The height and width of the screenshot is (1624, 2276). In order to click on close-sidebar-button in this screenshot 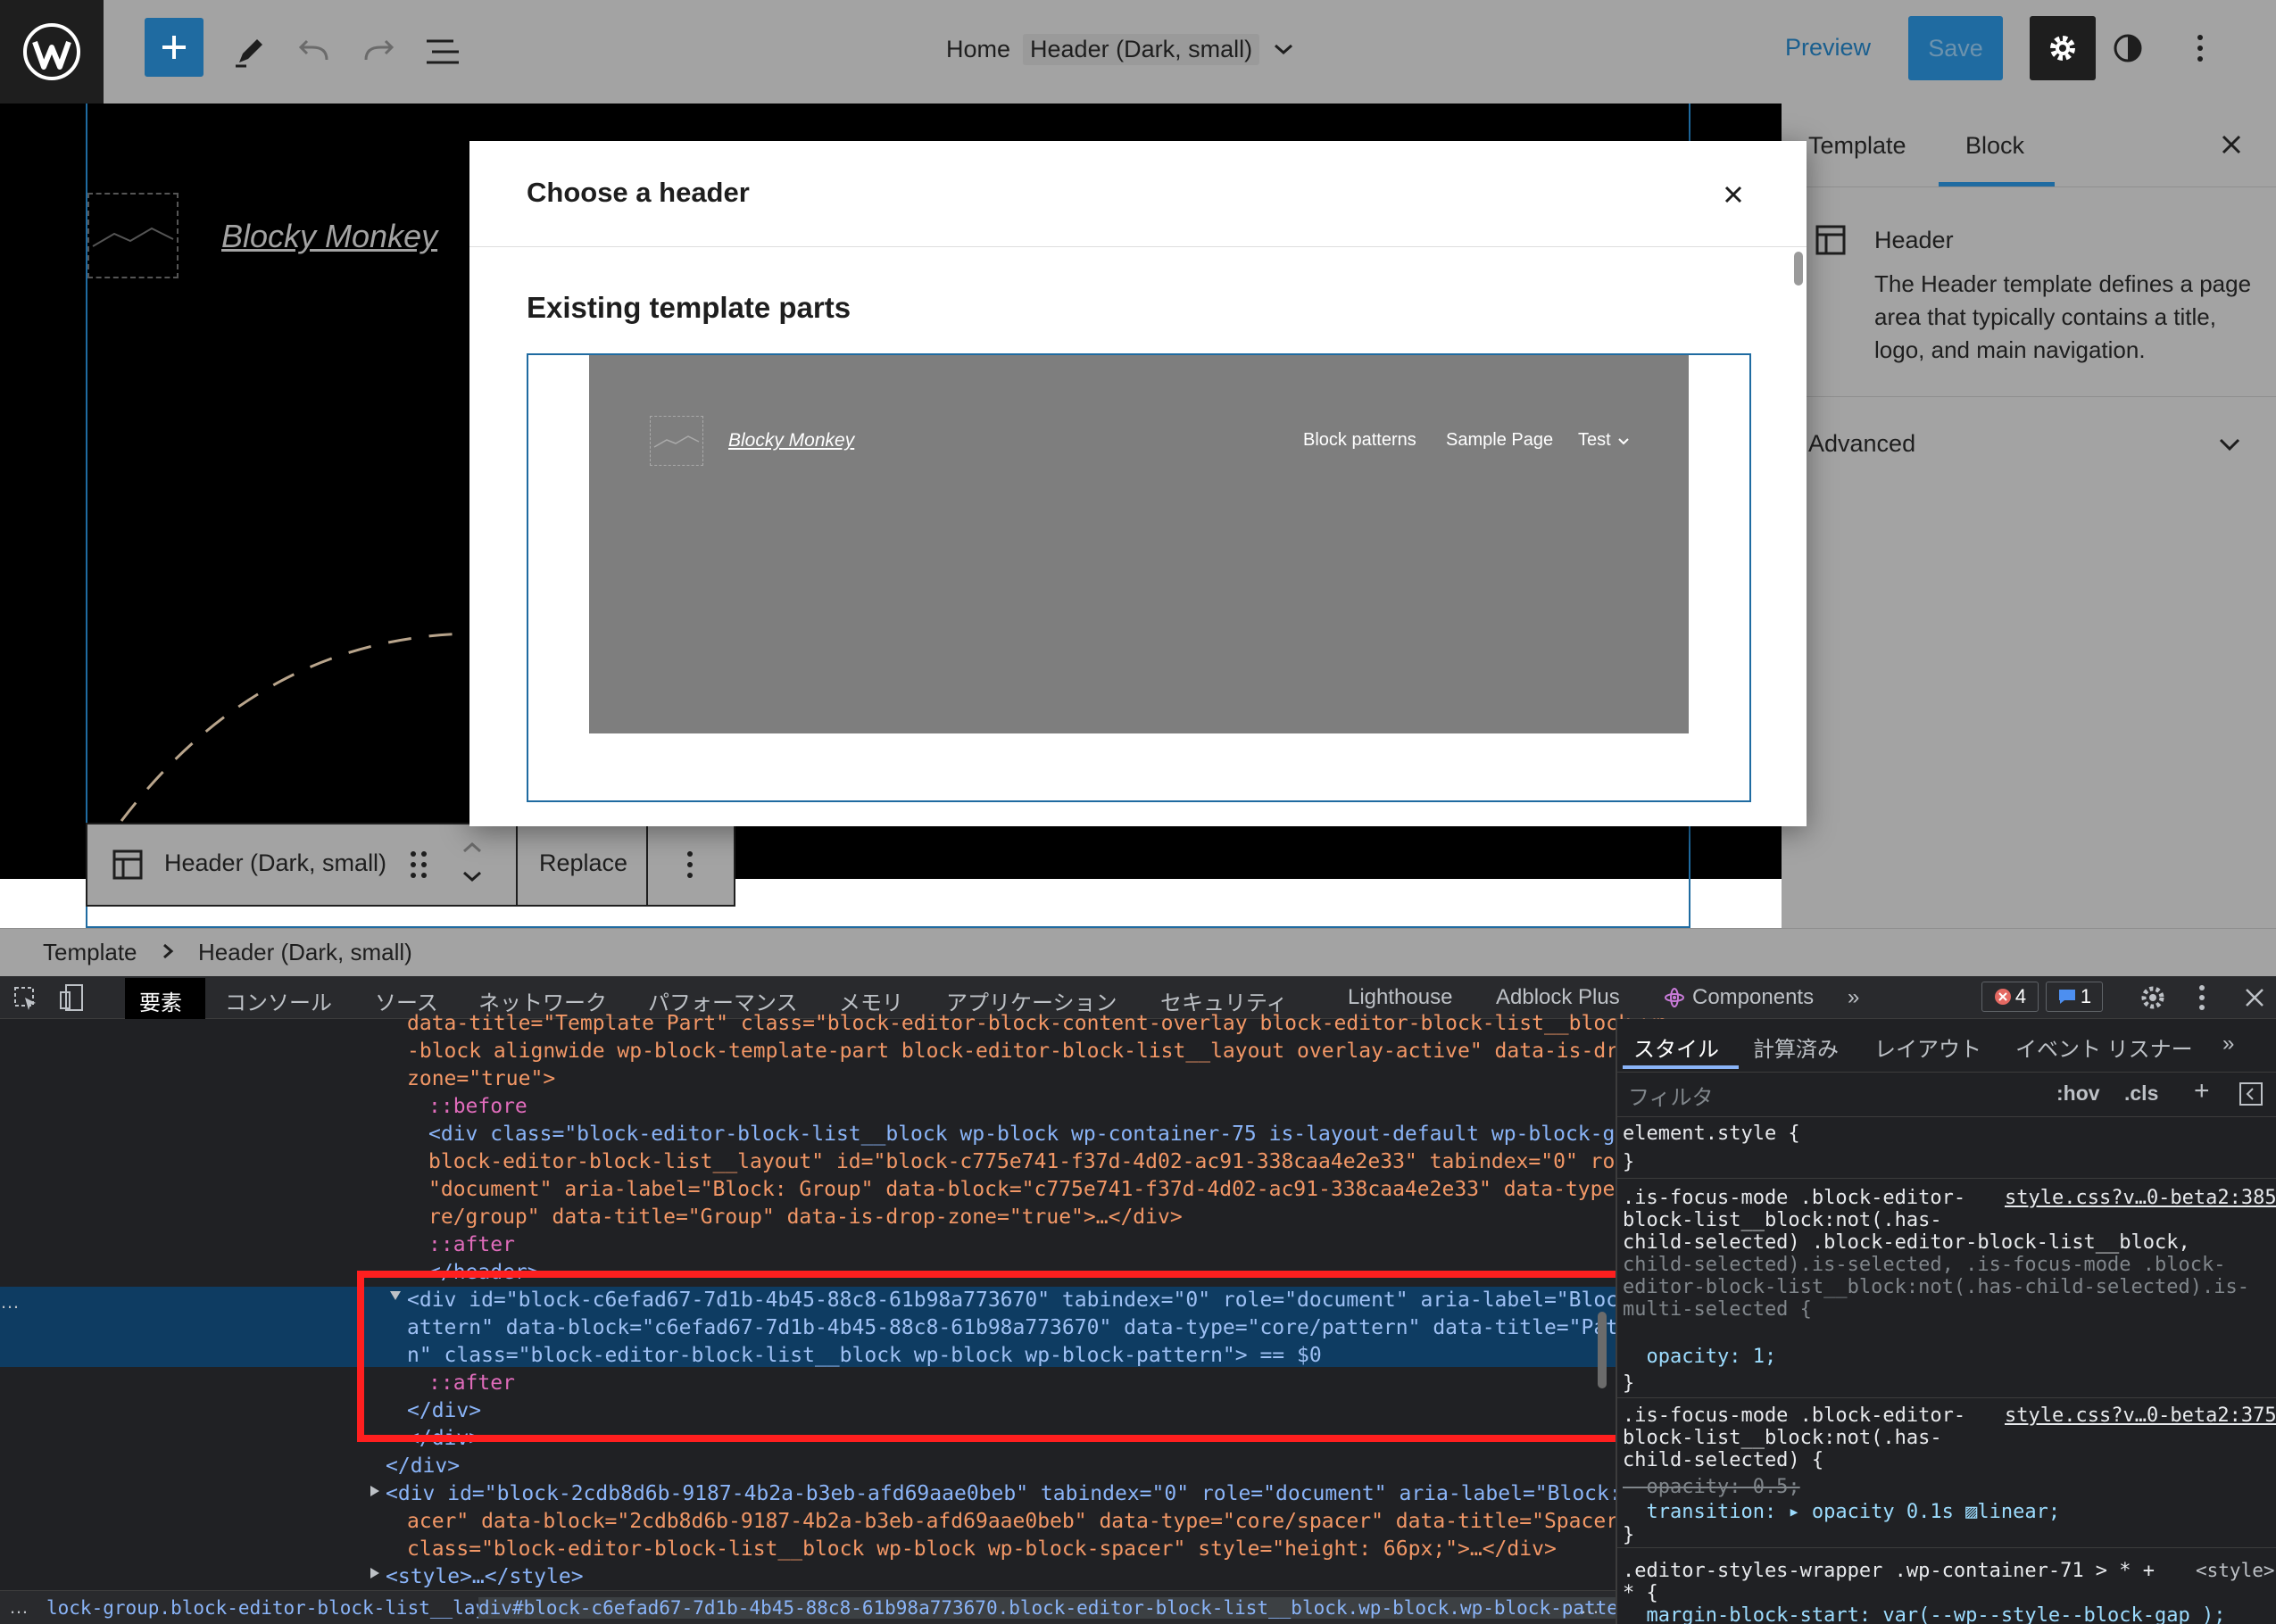, I will do `click(2232, 144)`.